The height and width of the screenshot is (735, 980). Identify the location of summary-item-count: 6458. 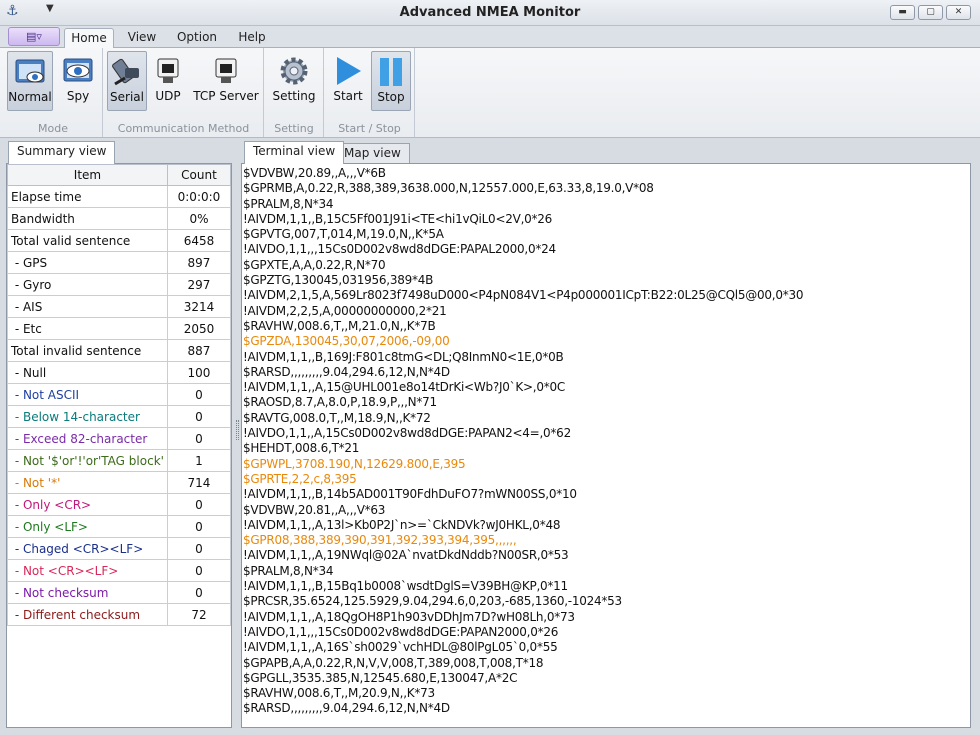
(199, 240).